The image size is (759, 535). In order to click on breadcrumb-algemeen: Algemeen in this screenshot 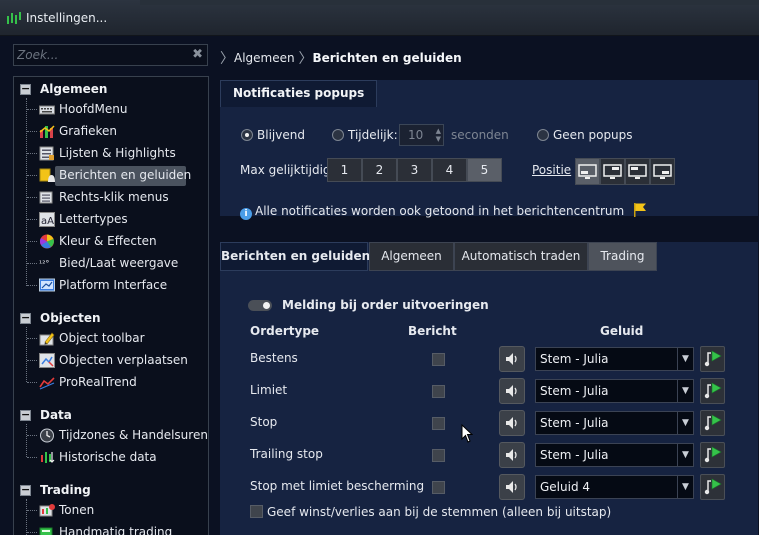, I will do `click(264, 58)`.